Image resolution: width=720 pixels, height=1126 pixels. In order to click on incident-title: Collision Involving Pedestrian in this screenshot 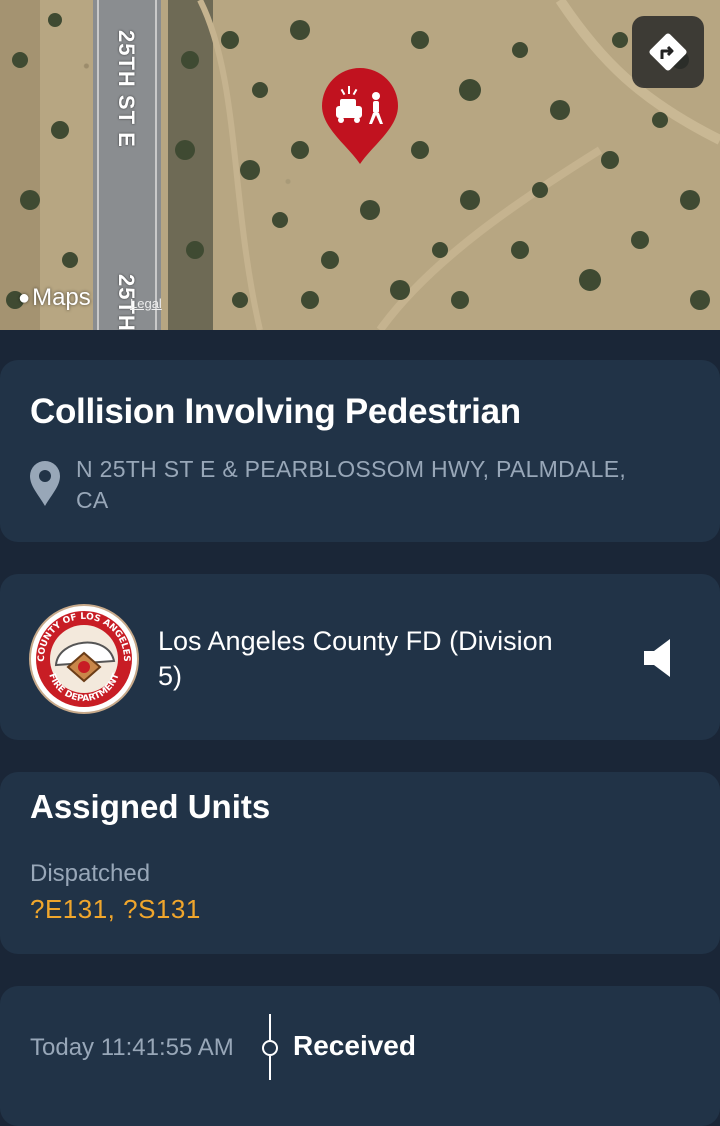, I will do `click(275, 411)`.